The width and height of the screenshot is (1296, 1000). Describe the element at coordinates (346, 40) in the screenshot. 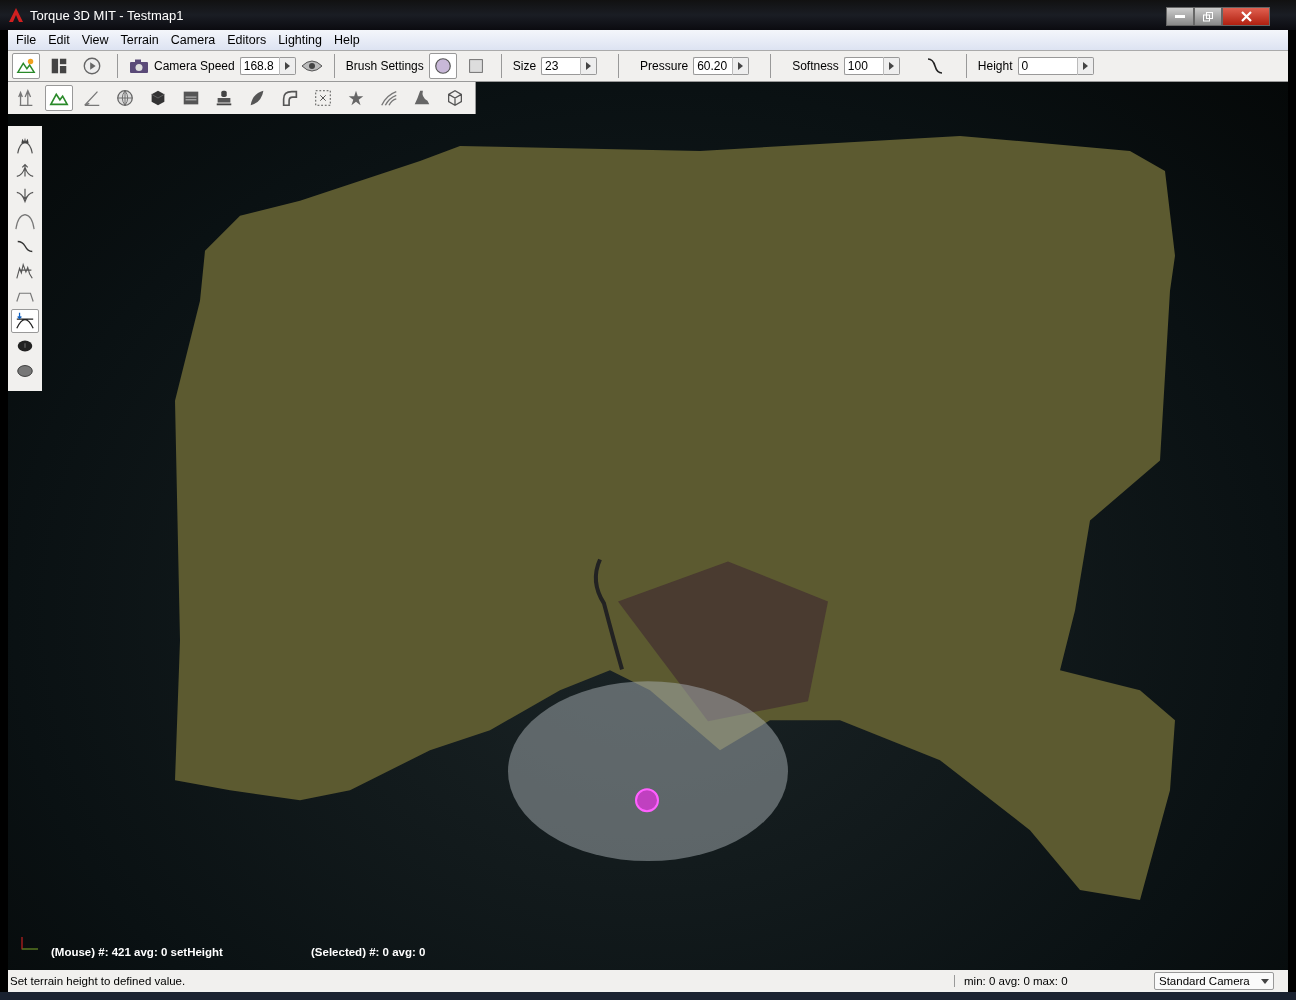

I see `menu-item: Help` at that location.